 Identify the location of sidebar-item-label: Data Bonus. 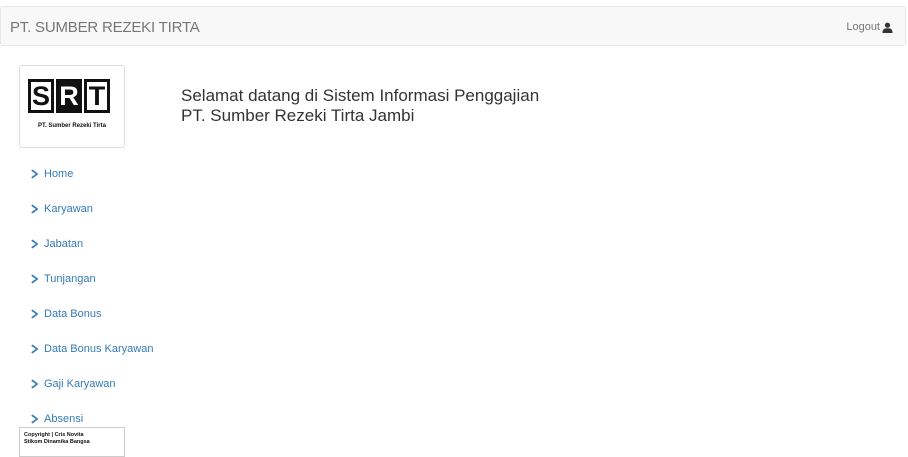
(73, 313).